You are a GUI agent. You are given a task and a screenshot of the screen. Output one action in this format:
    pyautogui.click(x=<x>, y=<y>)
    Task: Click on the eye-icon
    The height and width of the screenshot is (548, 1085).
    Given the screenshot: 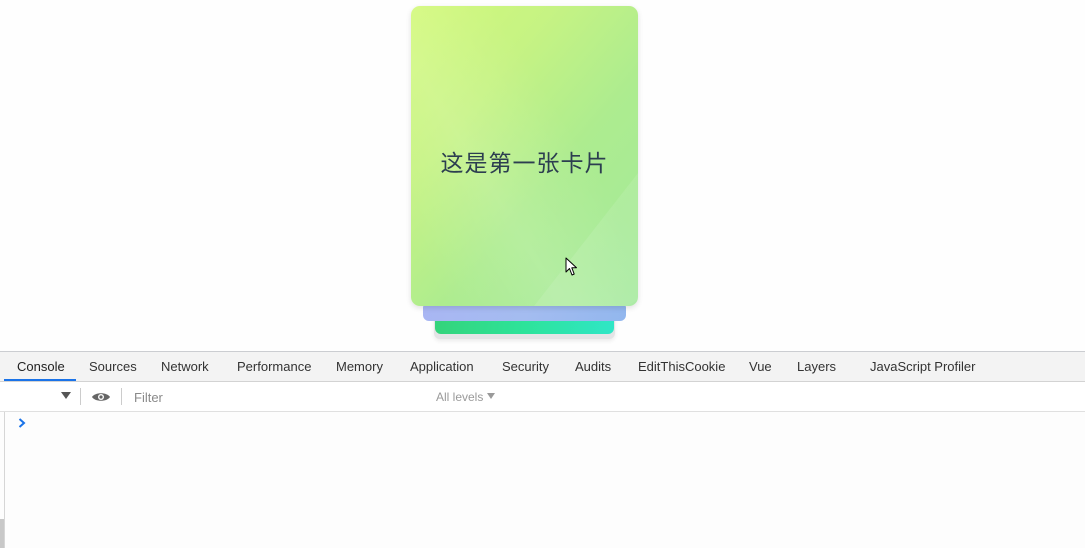 What is the action you would take?
    pyautogui.click(x=101, y=397)
    